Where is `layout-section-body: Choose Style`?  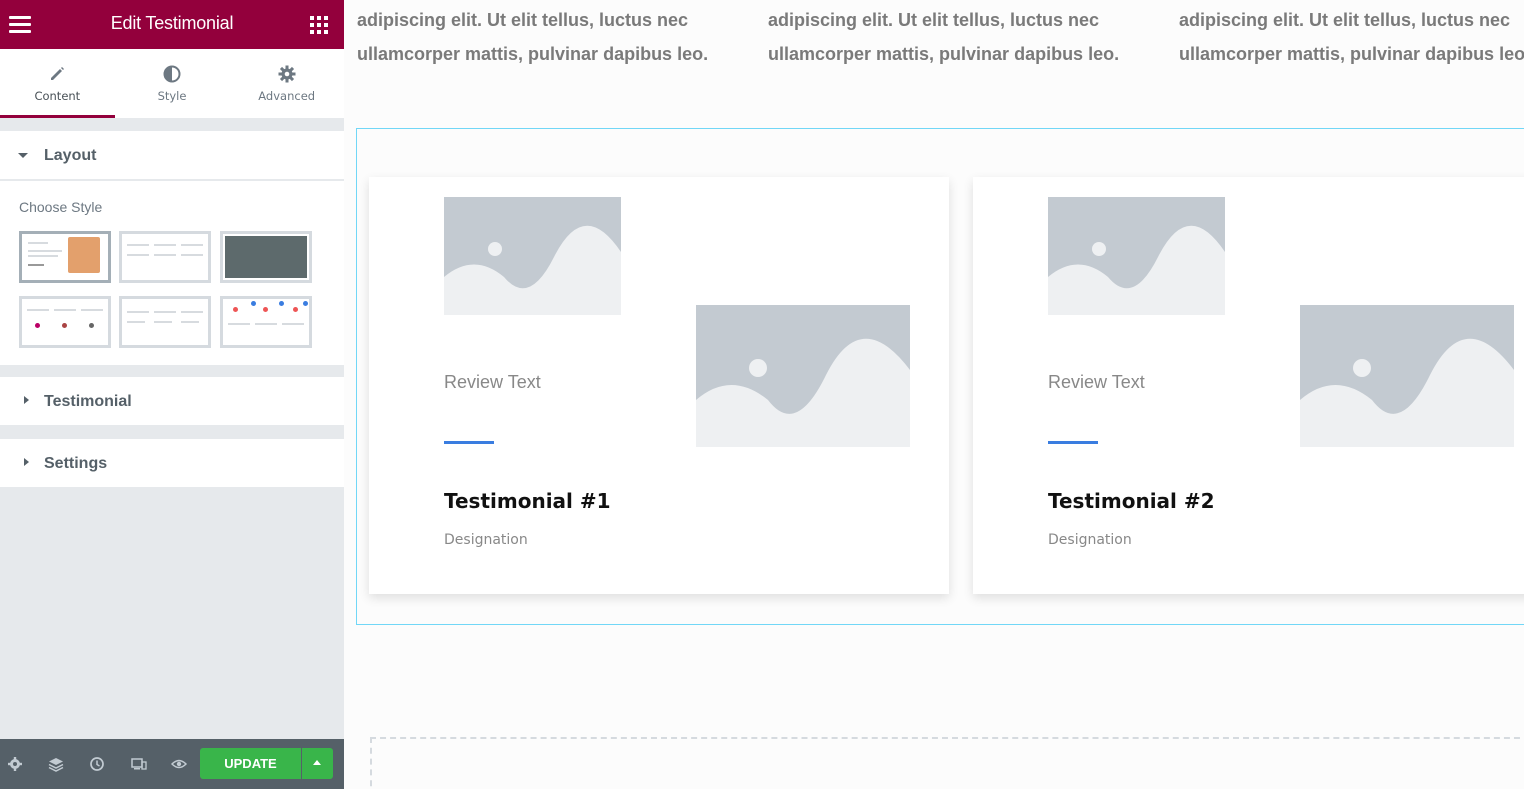 layout-section-body: Choose Style is located at coordinates (172, 273).